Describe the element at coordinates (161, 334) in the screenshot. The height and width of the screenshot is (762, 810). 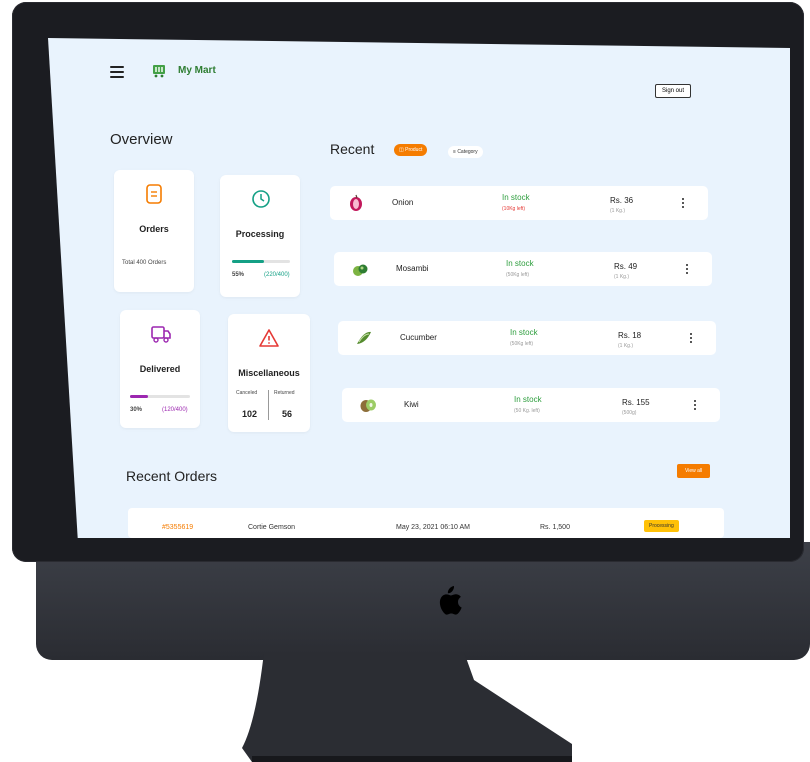
I see `truck-icon` at that location.